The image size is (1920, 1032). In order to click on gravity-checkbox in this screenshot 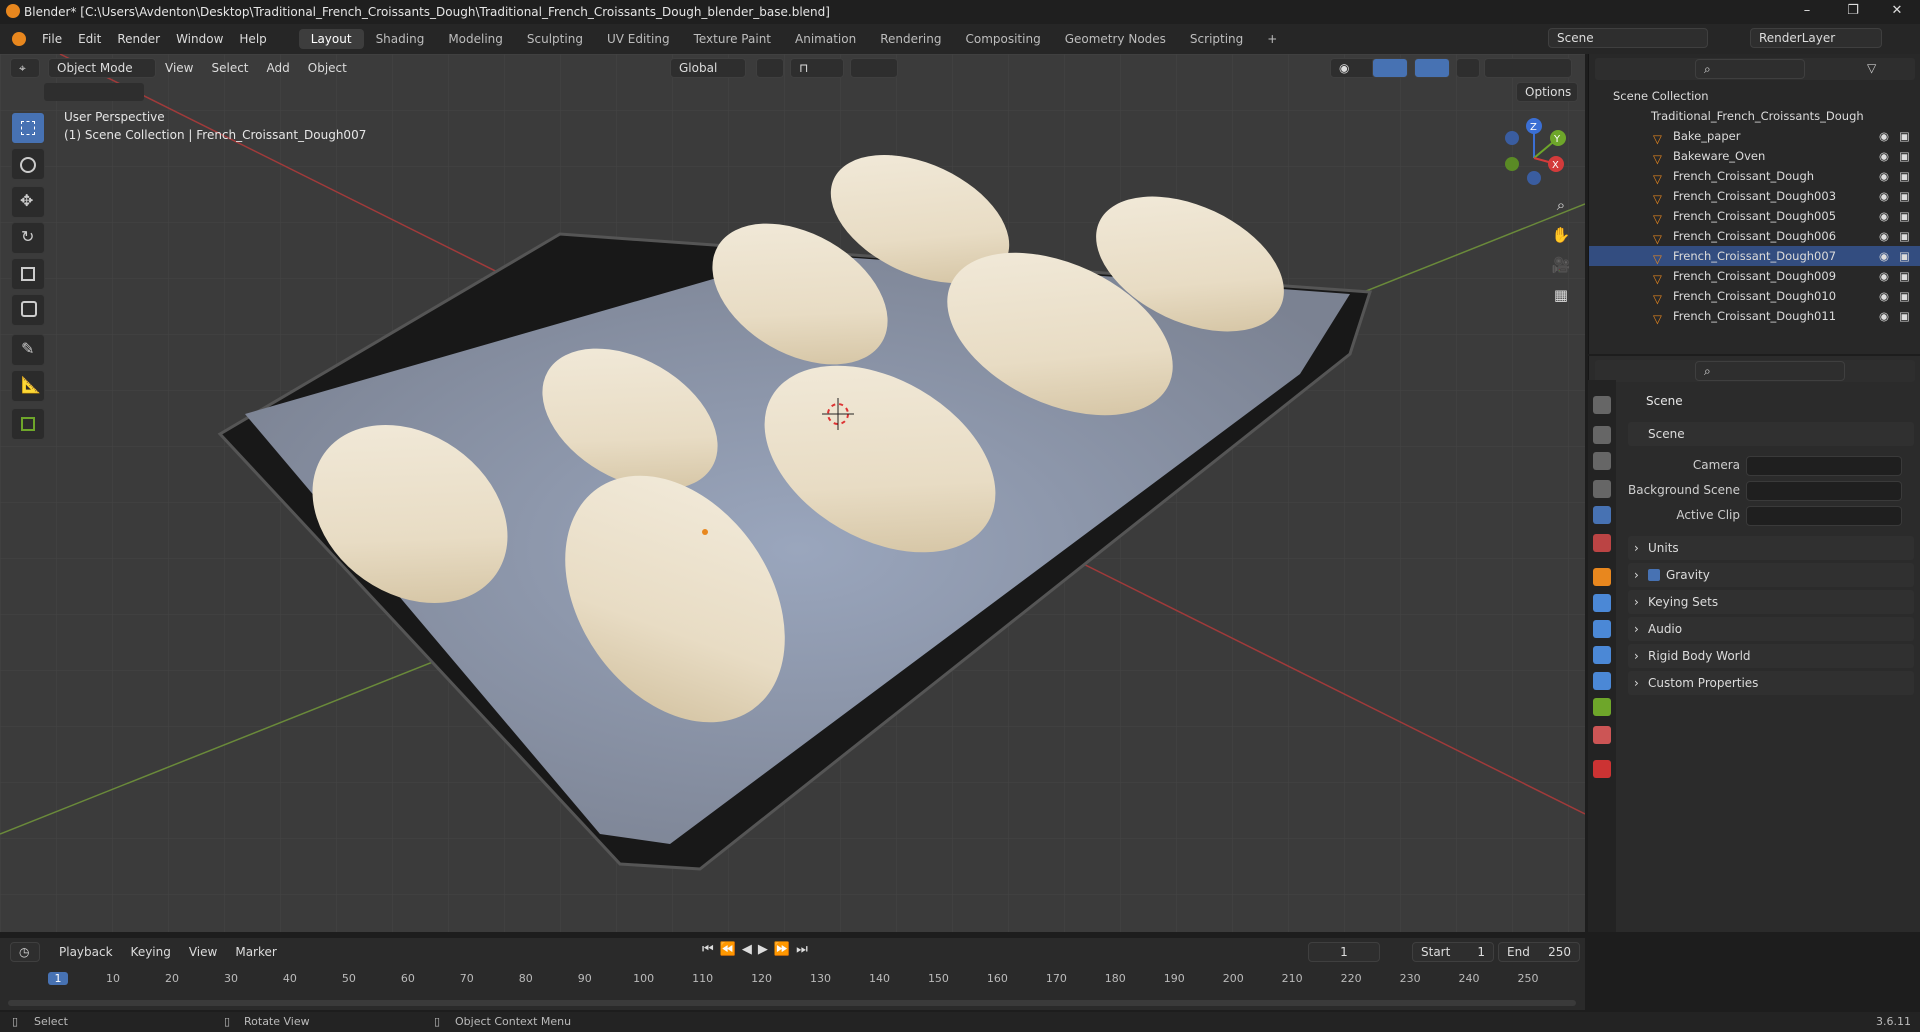, I will do `click(1654, 575)`.